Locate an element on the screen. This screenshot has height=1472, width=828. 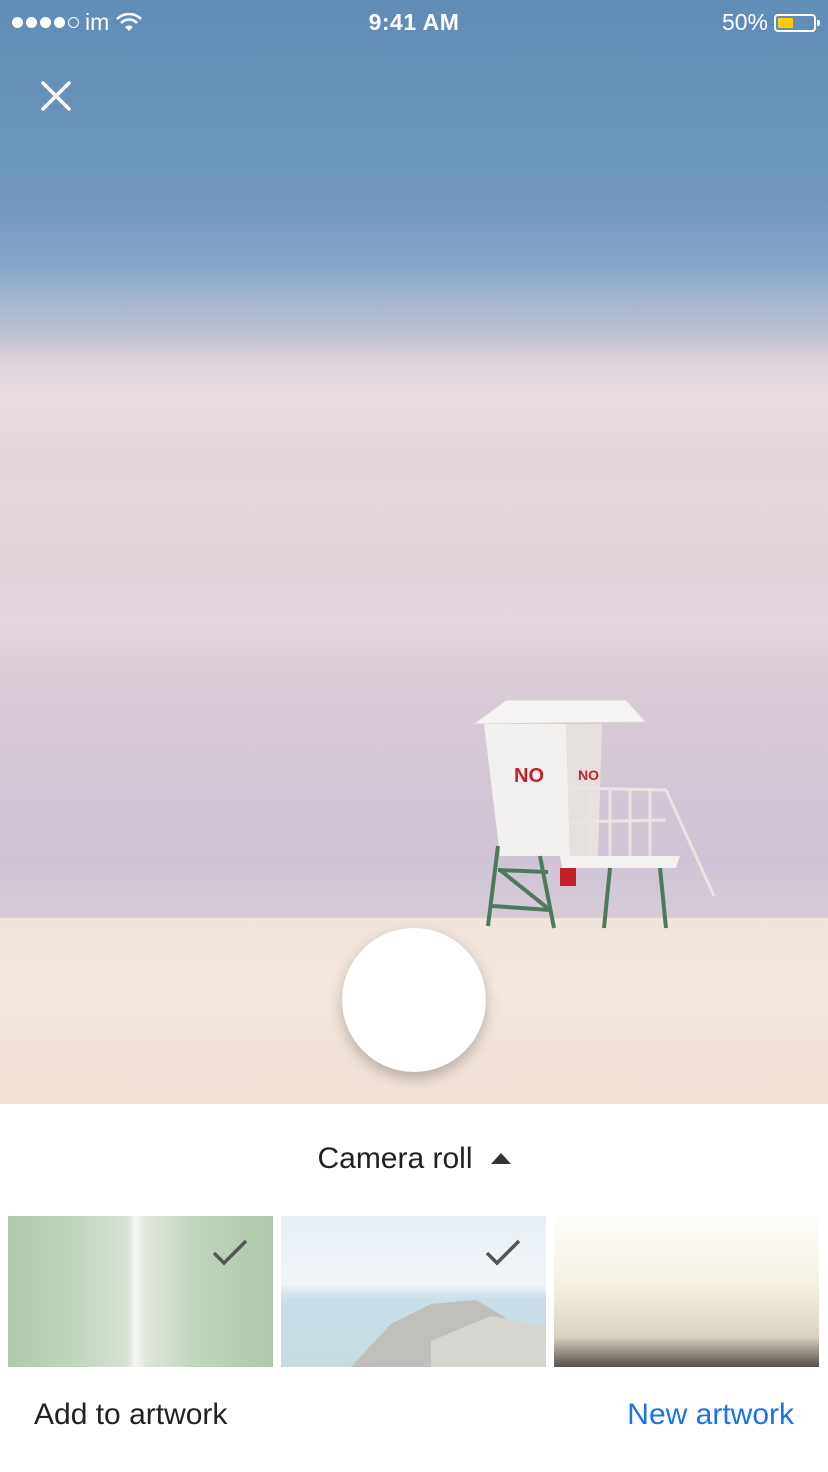
close-button is located at coordinates (56, 96).